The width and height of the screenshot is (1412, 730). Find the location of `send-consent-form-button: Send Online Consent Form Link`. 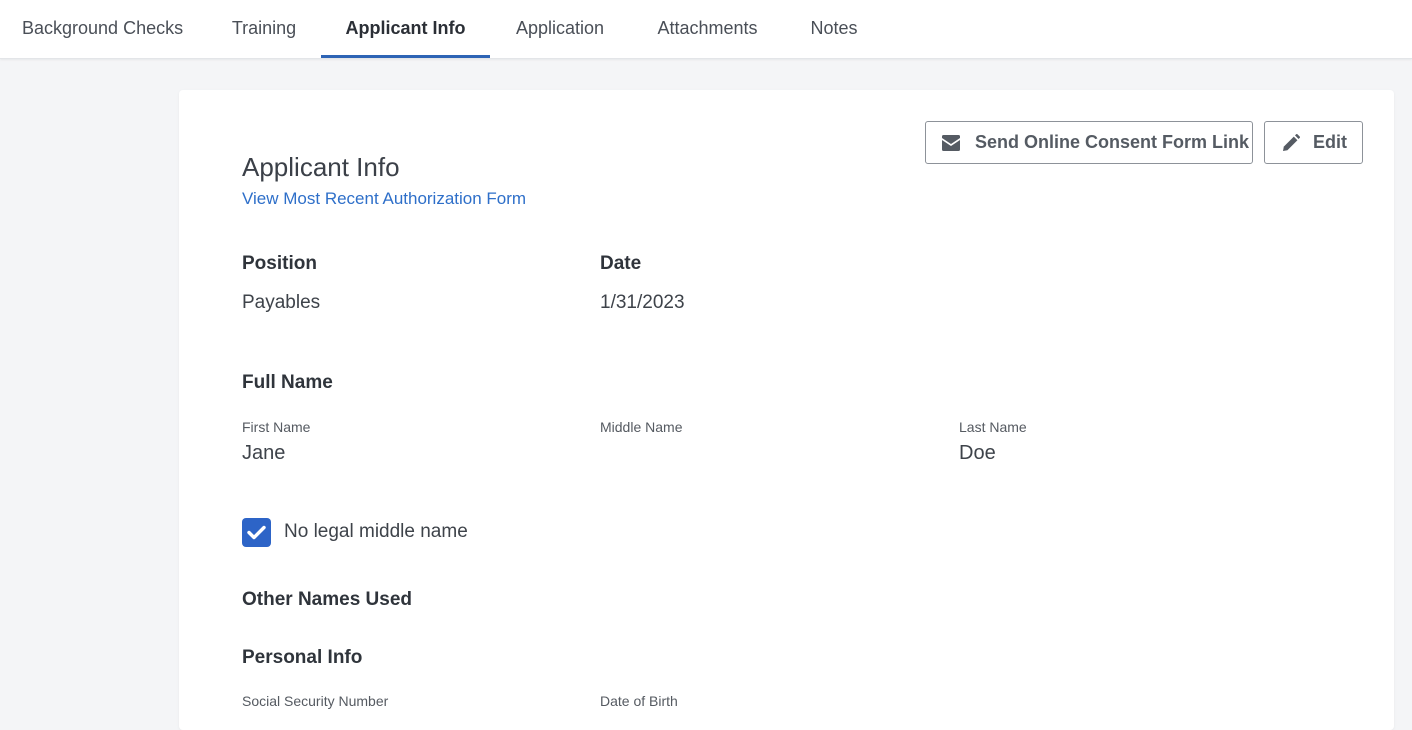

send-consent-form-button: Send Online Consent Form Link is located at coordinates (1089, 142).